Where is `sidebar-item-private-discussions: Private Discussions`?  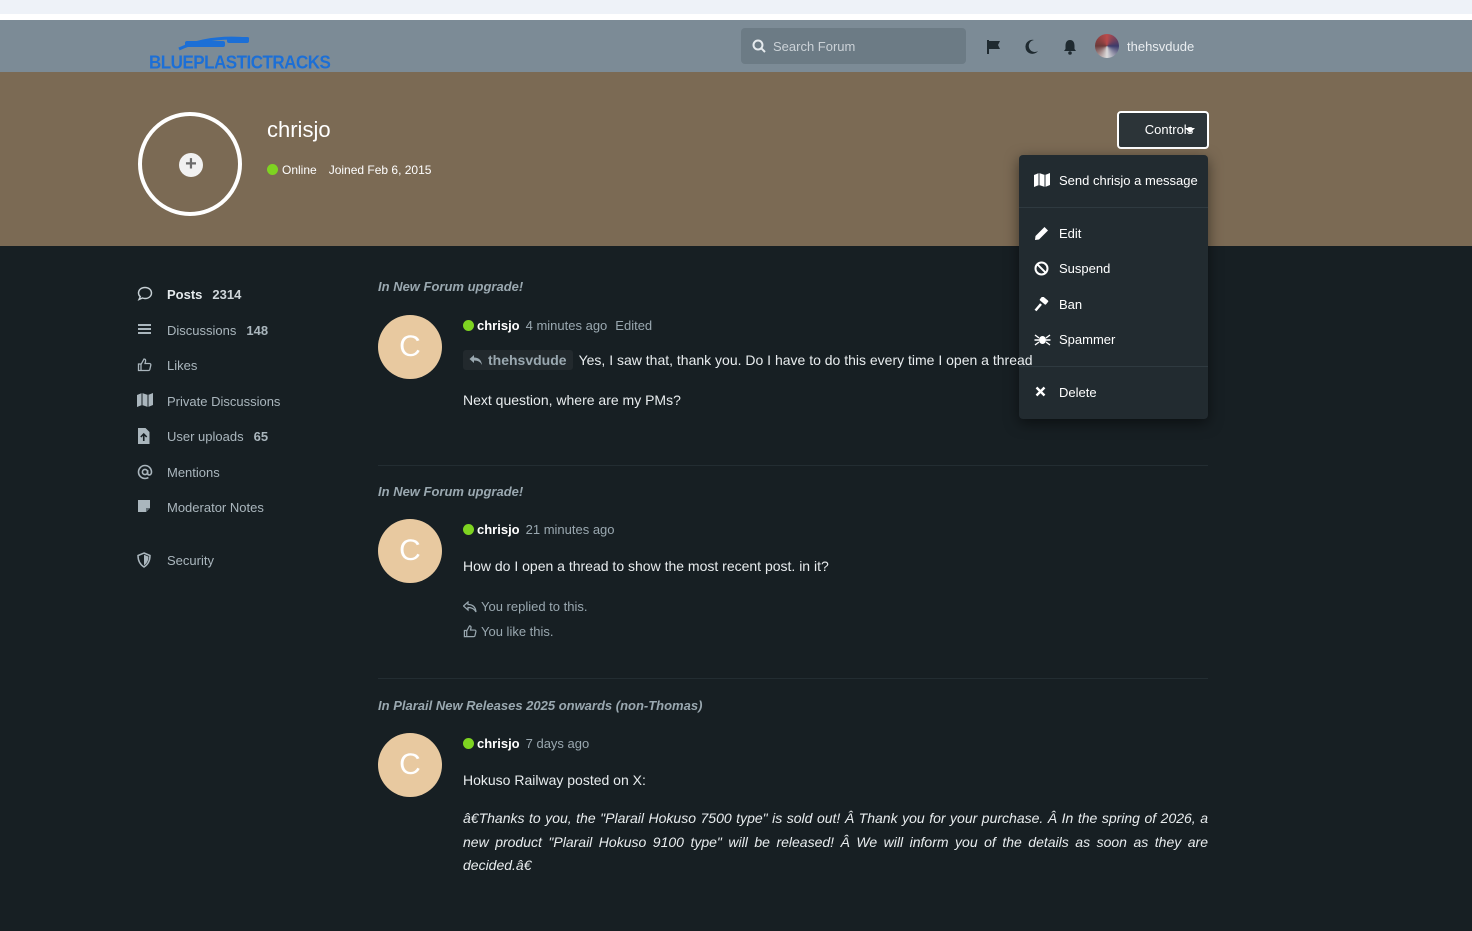 sidebar-item-private-discussions: Private Discussions is located at coordinates (237, 401).